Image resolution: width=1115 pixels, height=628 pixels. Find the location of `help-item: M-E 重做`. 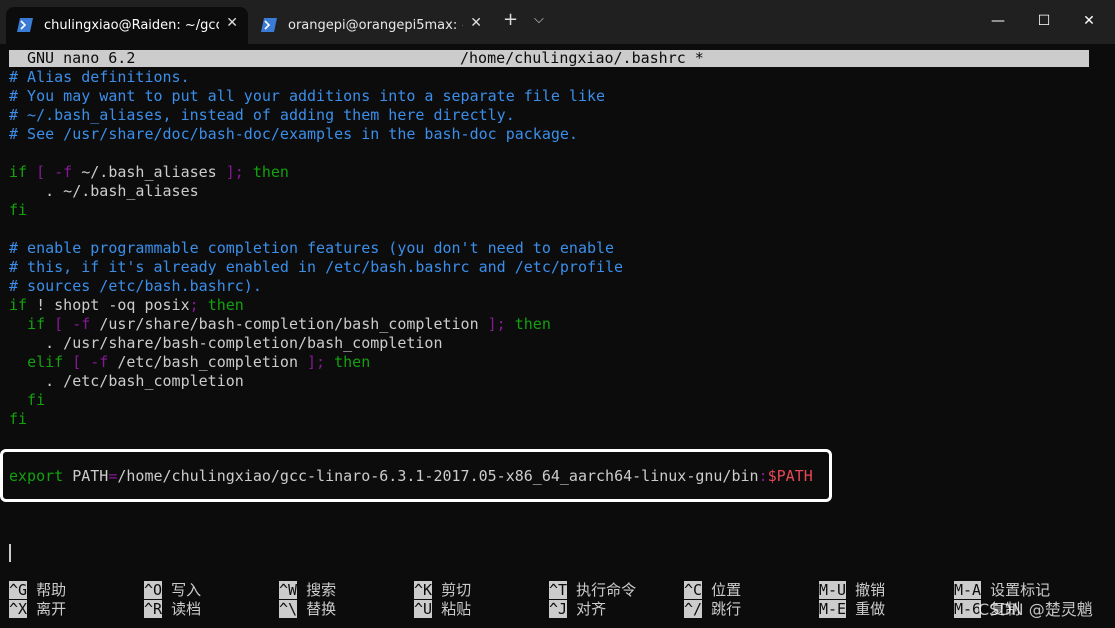

help-item: M-E 重做 is located at coordinates (852, 609).